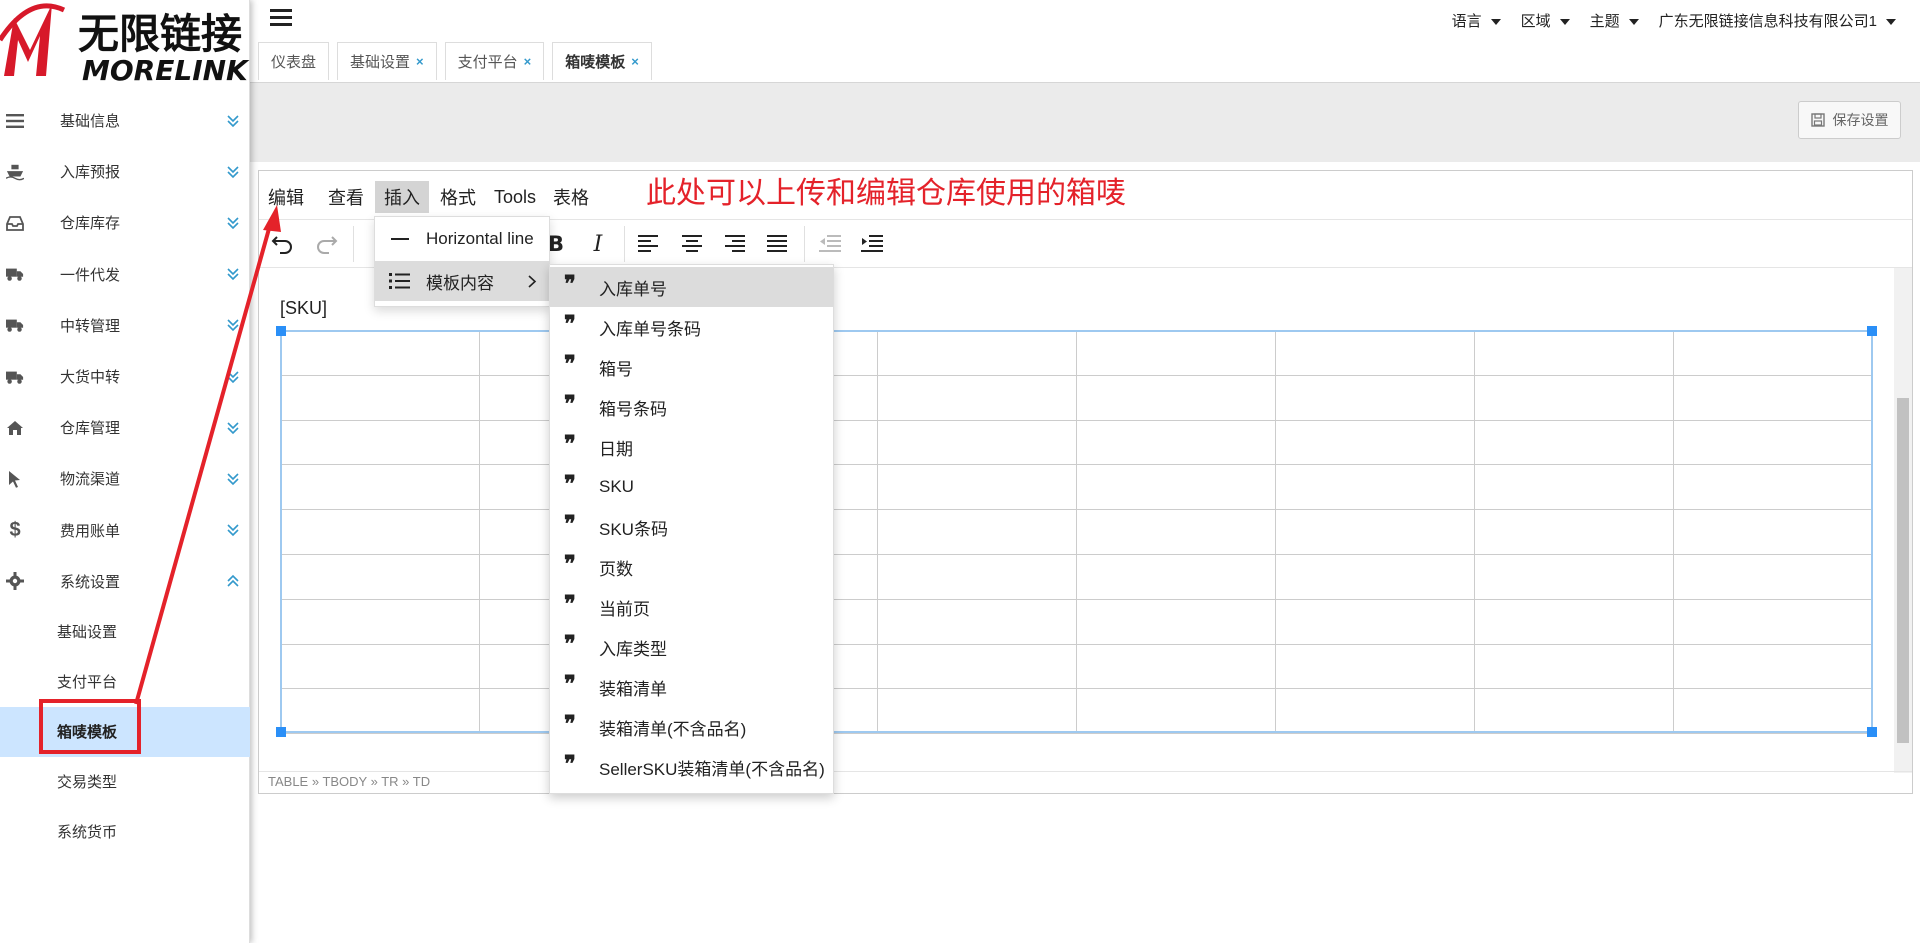 The height and width of the screenshot is (943, 1920). What do you see at coordinates (691, 447) in the screenshot?
I see `template-item: ❞ 日期` at bounding box center [691, 447].